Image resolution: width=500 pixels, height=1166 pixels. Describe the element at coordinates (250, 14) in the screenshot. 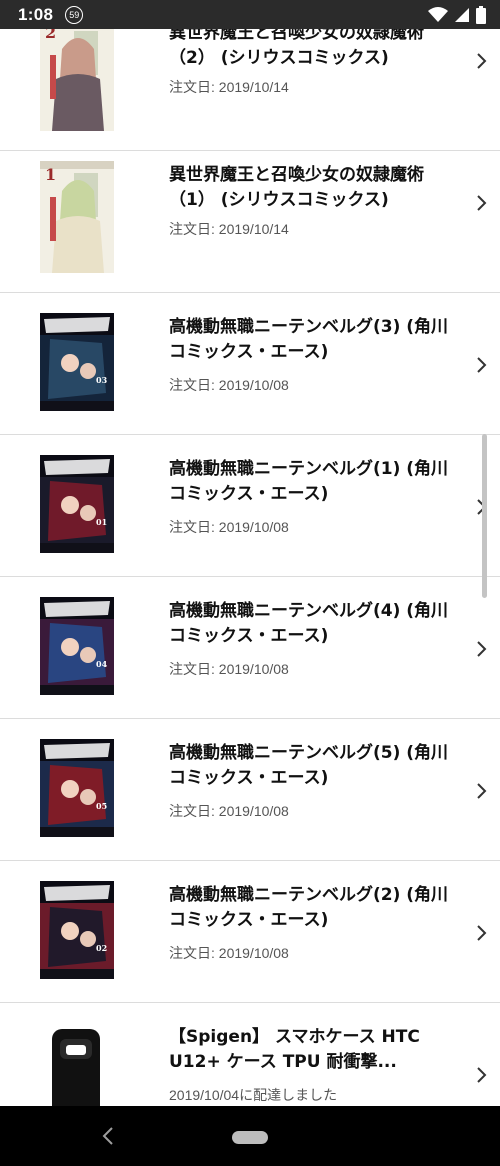

I see `status-bar: 1:08 59` at that location.